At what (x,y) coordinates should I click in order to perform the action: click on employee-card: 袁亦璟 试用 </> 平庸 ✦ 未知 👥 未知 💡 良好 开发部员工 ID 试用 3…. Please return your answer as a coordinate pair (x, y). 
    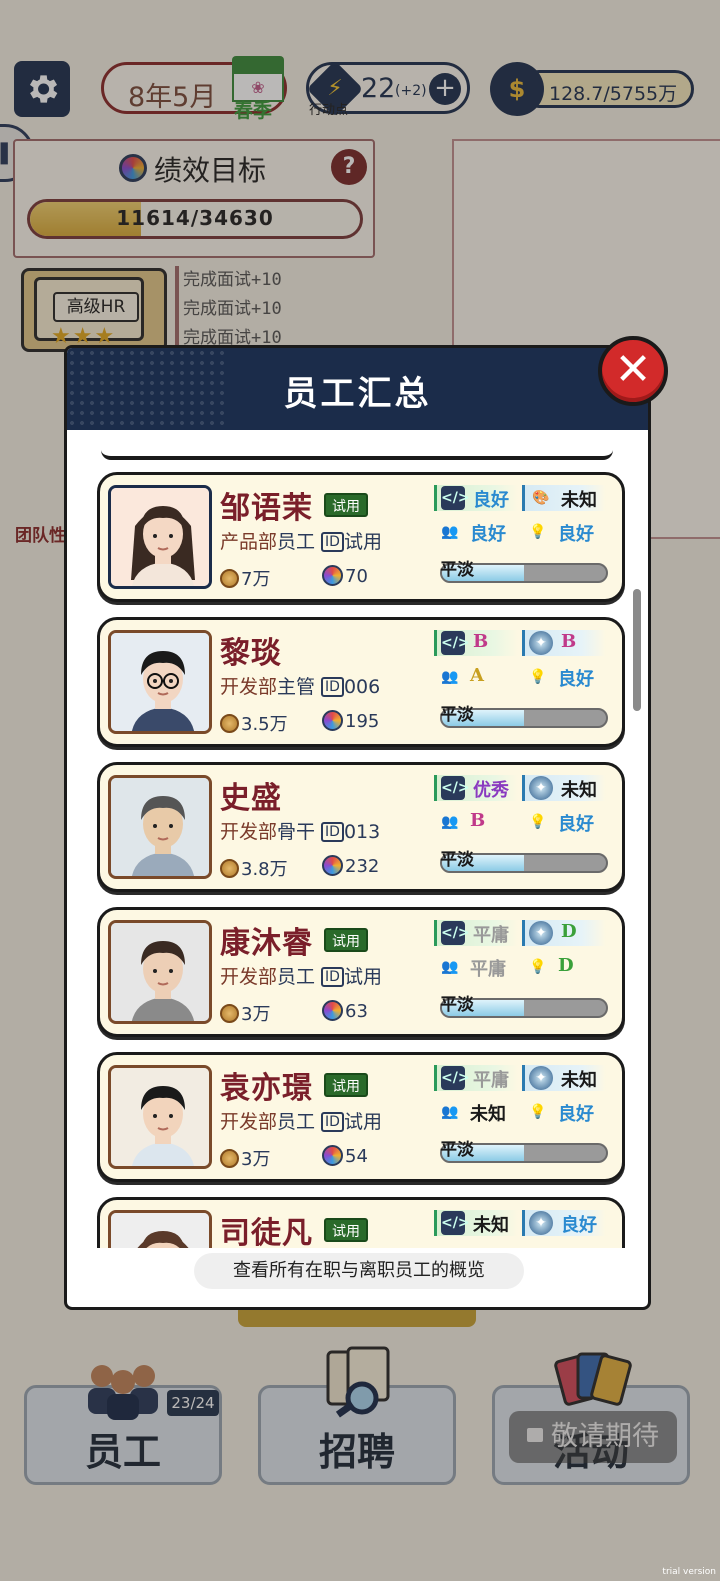
    Looking at the image, I should click on (361, 1117).